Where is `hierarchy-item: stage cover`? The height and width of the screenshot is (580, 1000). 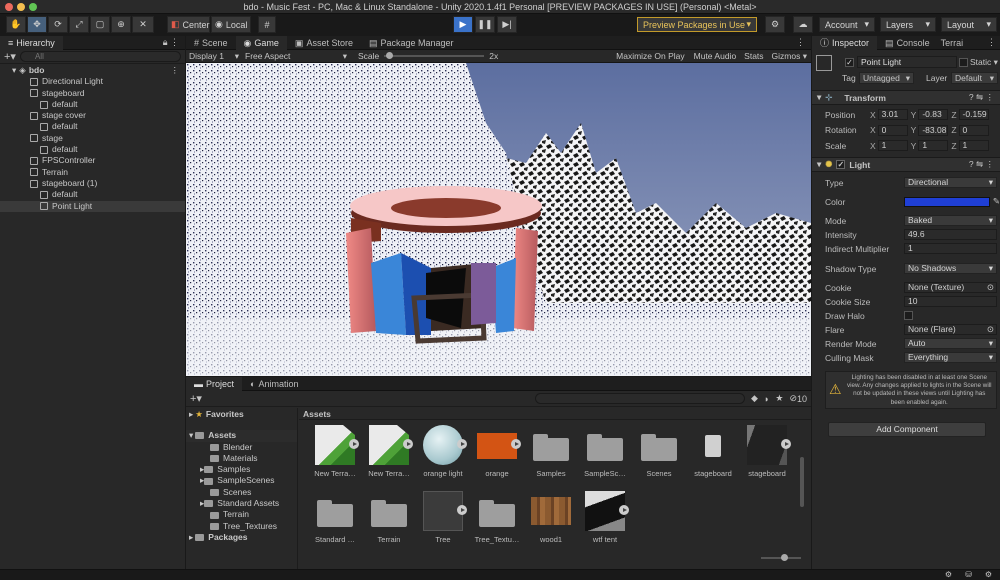 hierarchy-item: stage cover is located at coordinates (92, 115).